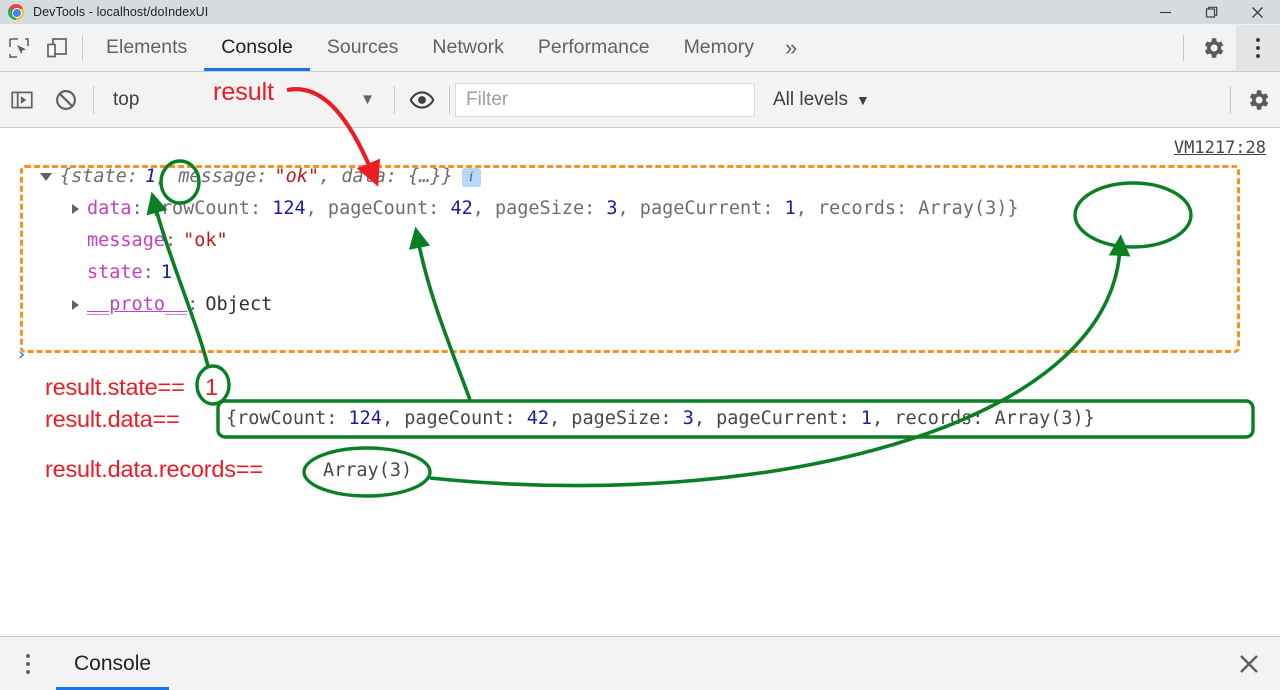  Describe the element at coordinates (137, 304) in the screenshot. I see `property-key: __proto__` at that location.